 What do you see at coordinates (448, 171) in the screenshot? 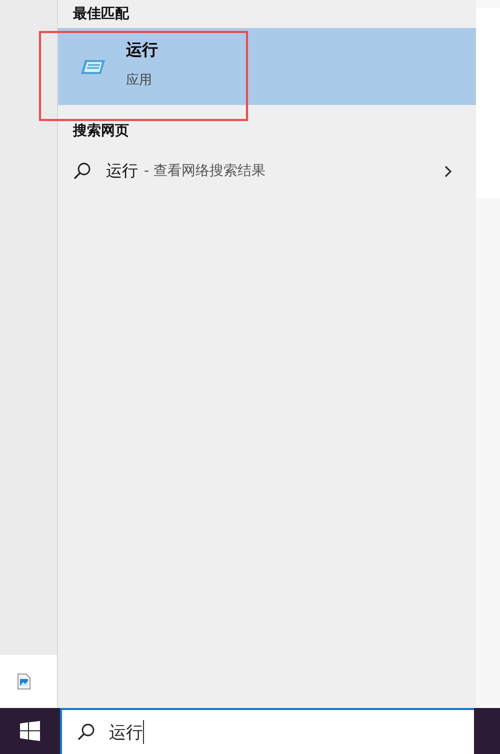
I see `chevron-right-icon` at bounding box center [448, 171].